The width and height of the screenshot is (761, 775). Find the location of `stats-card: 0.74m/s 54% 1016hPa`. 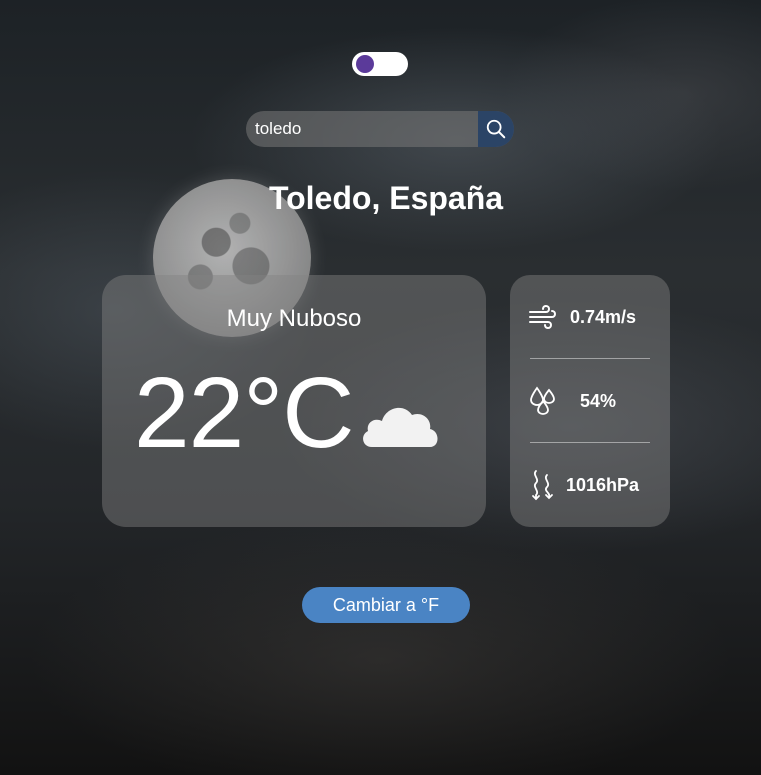

stats-card: 0.74m/s 54% 1016hPa is located at coordinates (590, 401).